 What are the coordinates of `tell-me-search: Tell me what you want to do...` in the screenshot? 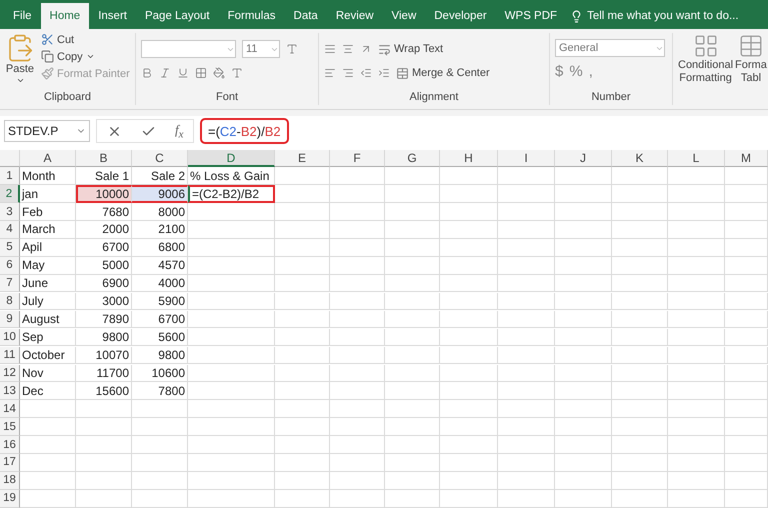 It's located at (654, 16).